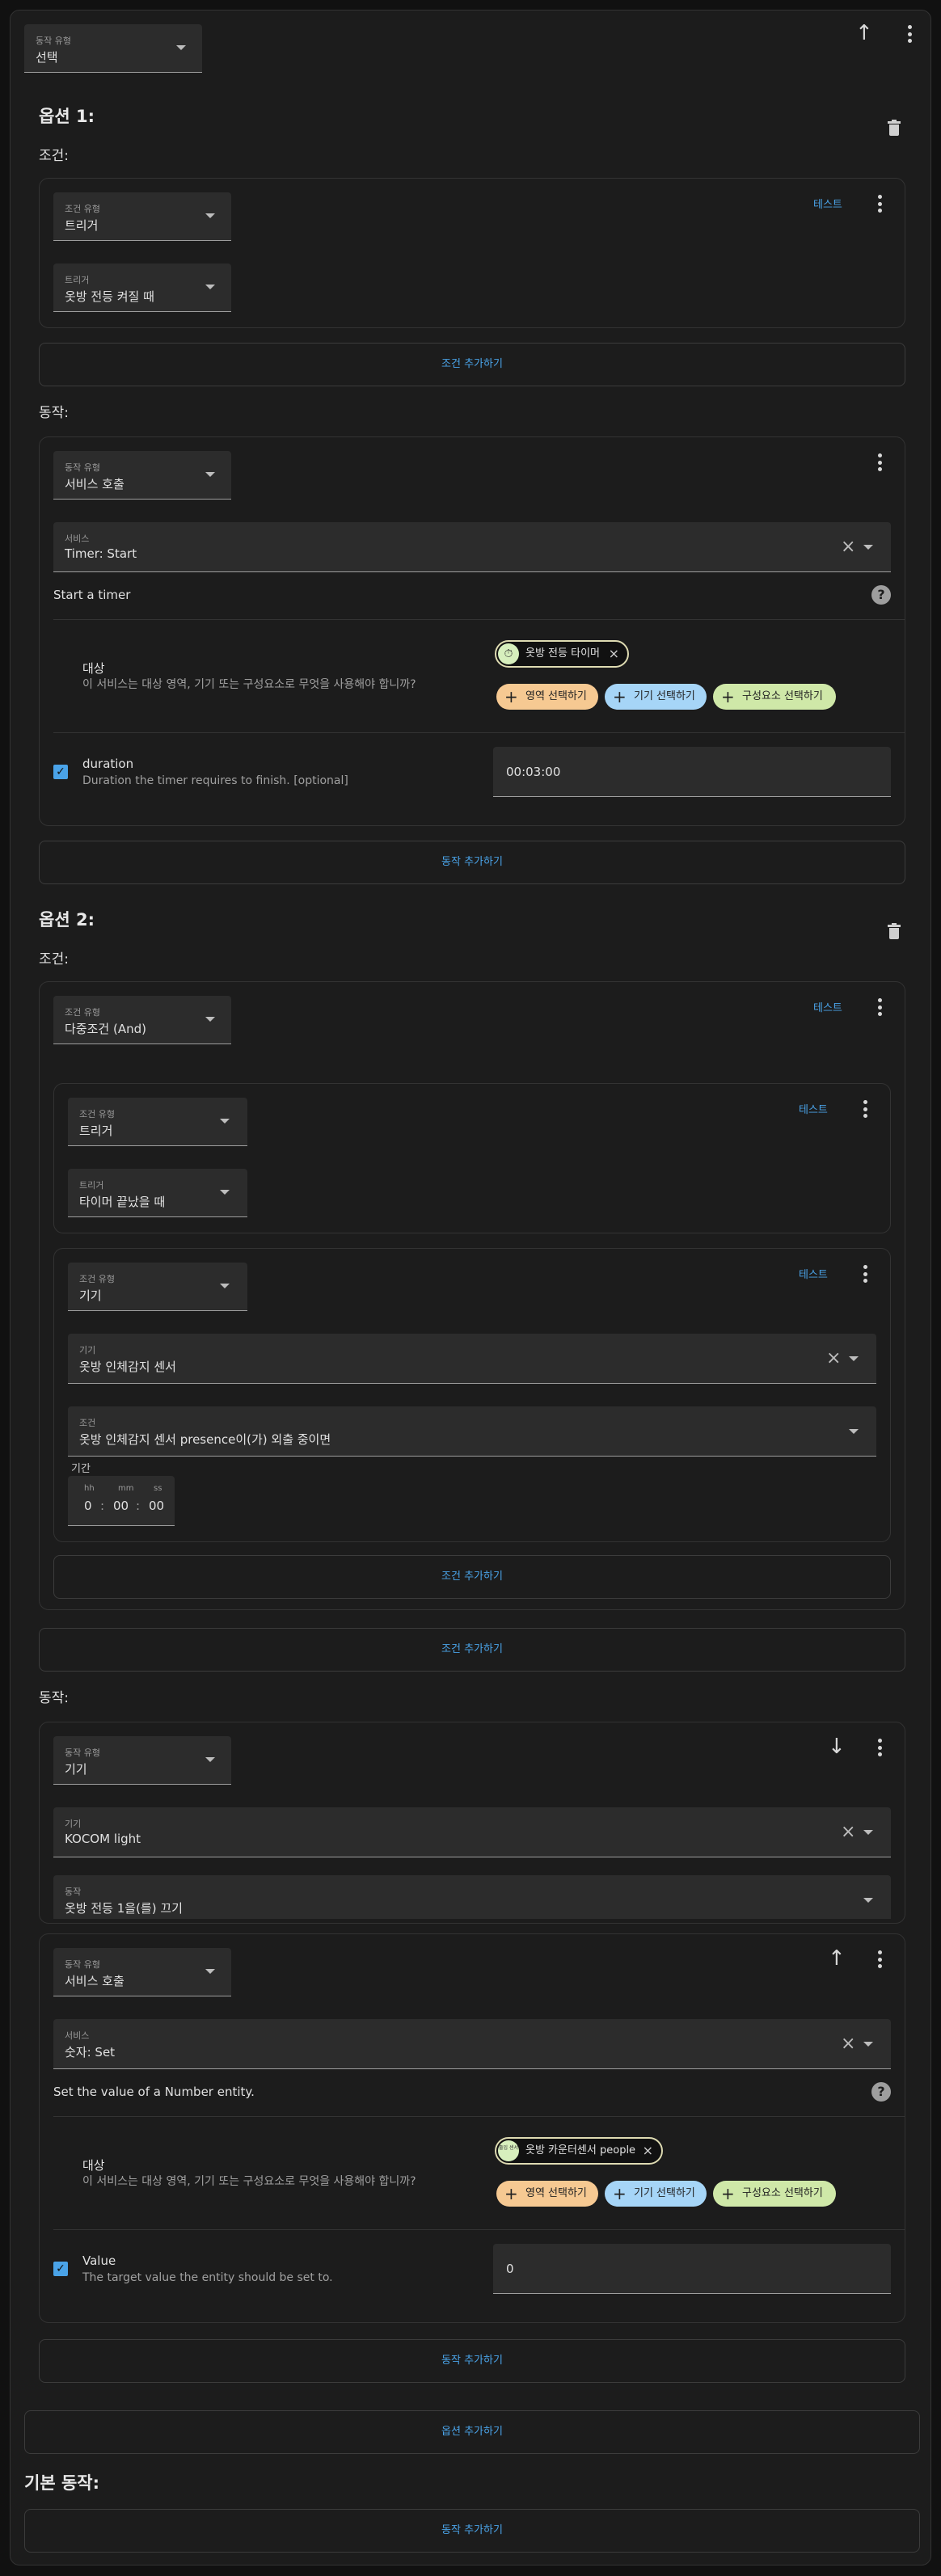 This screenshot has height=2576, width=941. What do you see at coordinates (77, 538) in the screenshot?
I see `service-label: 서비스` at bounding box center [77, 538].